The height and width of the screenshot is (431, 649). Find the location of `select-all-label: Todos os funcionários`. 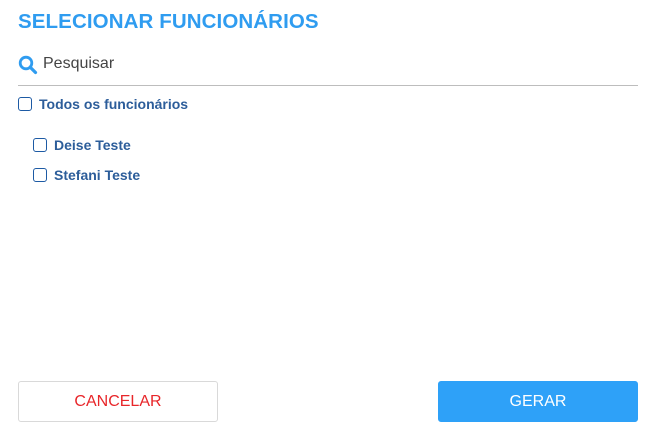

select-all-label: Todos os funcionários is located at coordinates (114, 104).